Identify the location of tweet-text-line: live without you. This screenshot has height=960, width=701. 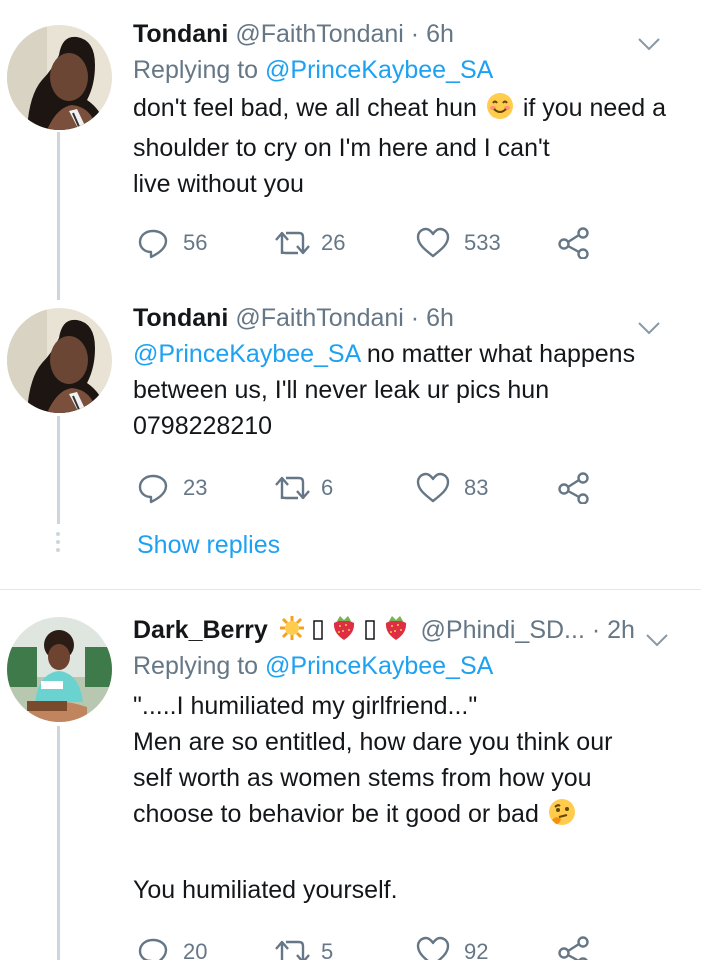
(218, 184).